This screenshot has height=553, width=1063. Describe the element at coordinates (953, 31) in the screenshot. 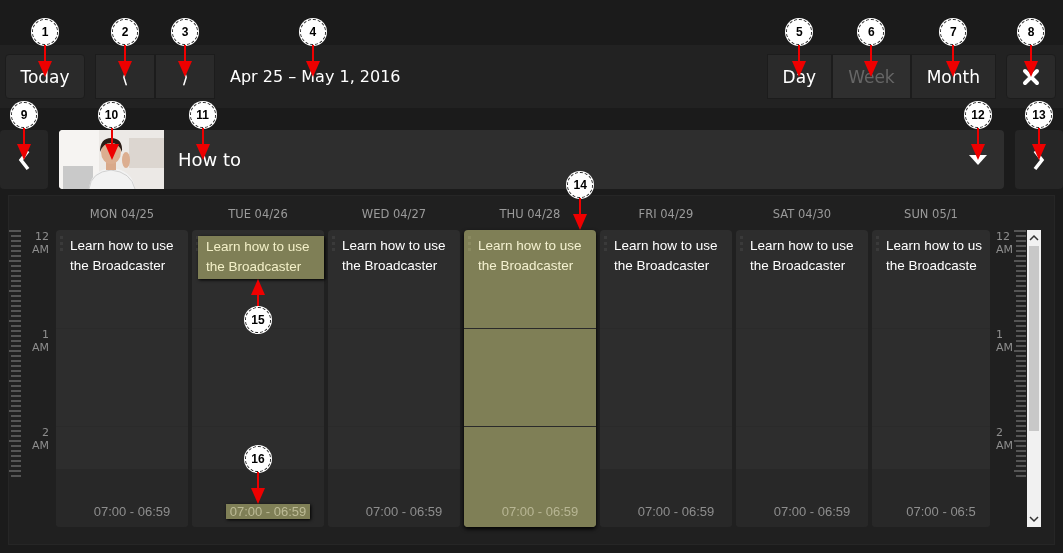

I see `callout-marker: 7` at that location.